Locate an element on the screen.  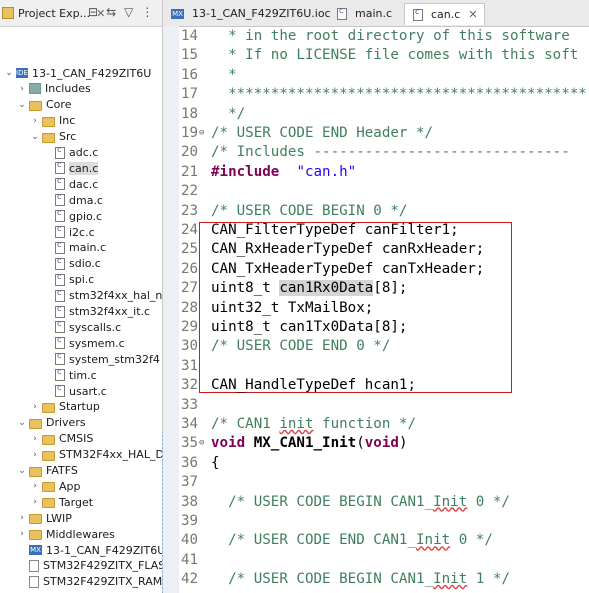
tree-item: syscalls.c is located at coordinates (82, 327).